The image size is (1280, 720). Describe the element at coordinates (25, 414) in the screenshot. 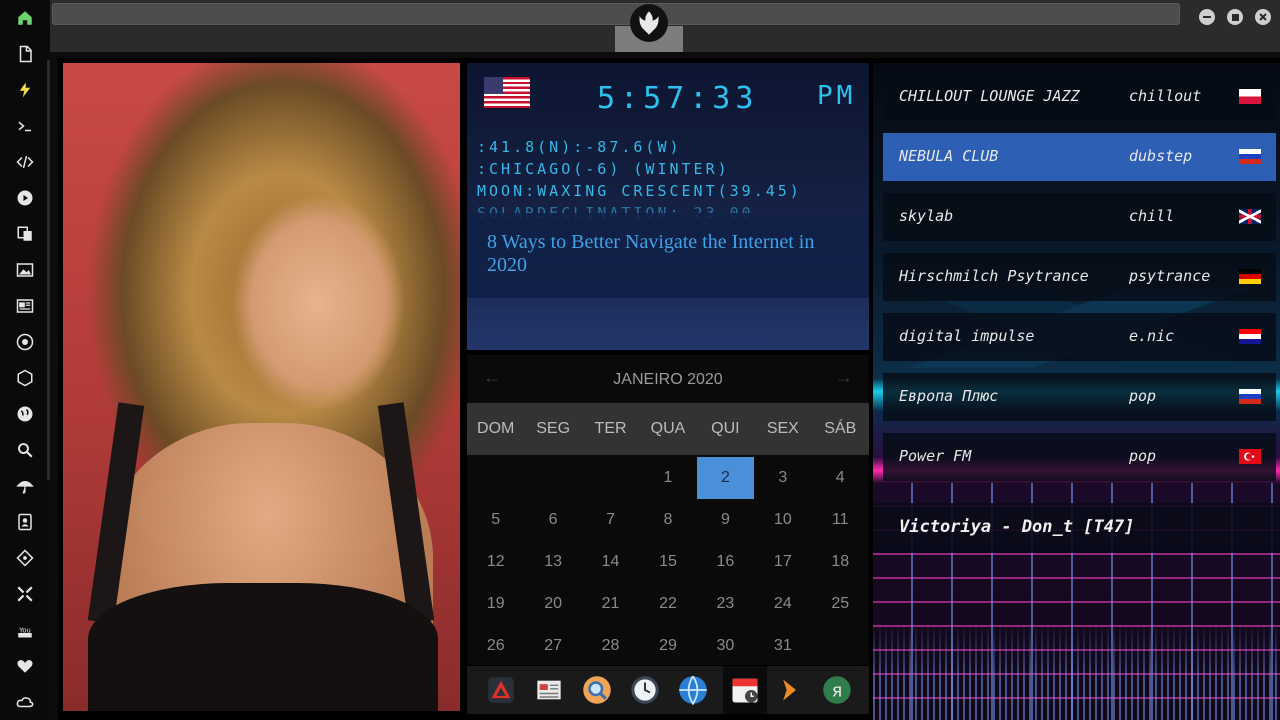

I see `globe-icon` at that location.